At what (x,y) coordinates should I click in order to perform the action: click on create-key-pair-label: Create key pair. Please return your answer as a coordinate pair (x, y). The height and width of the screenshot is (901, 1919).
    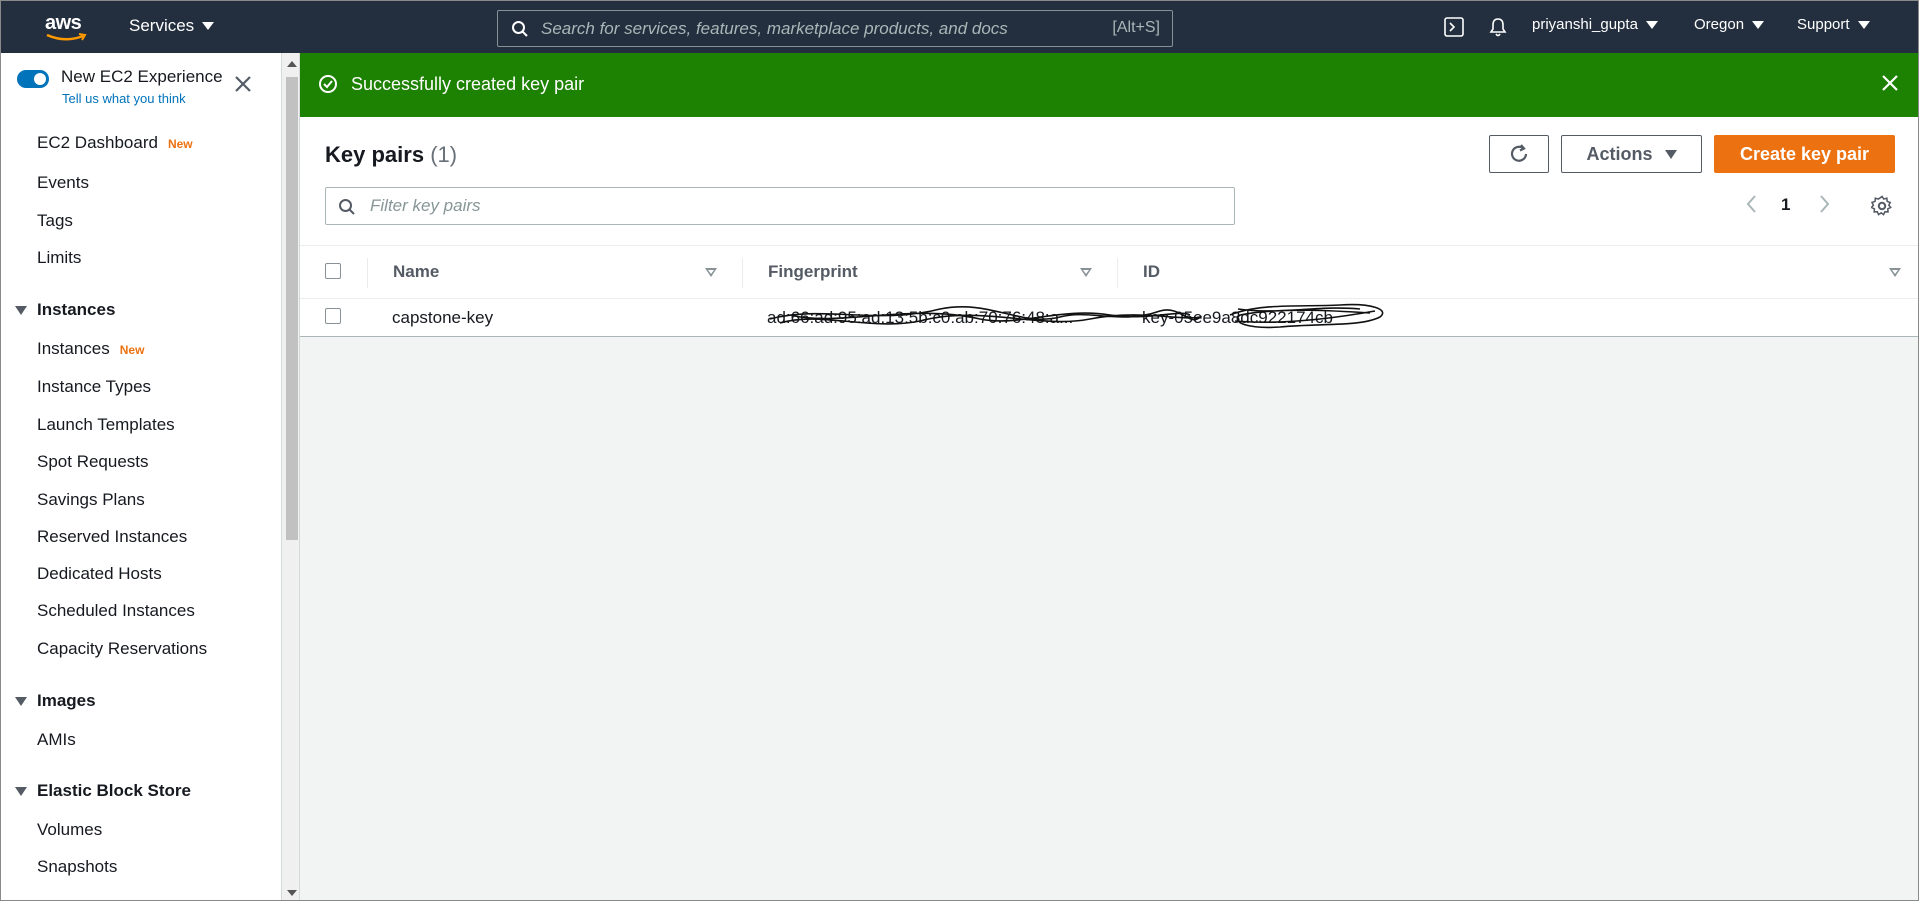
    Looking at the image, I should click on (1804, 153).